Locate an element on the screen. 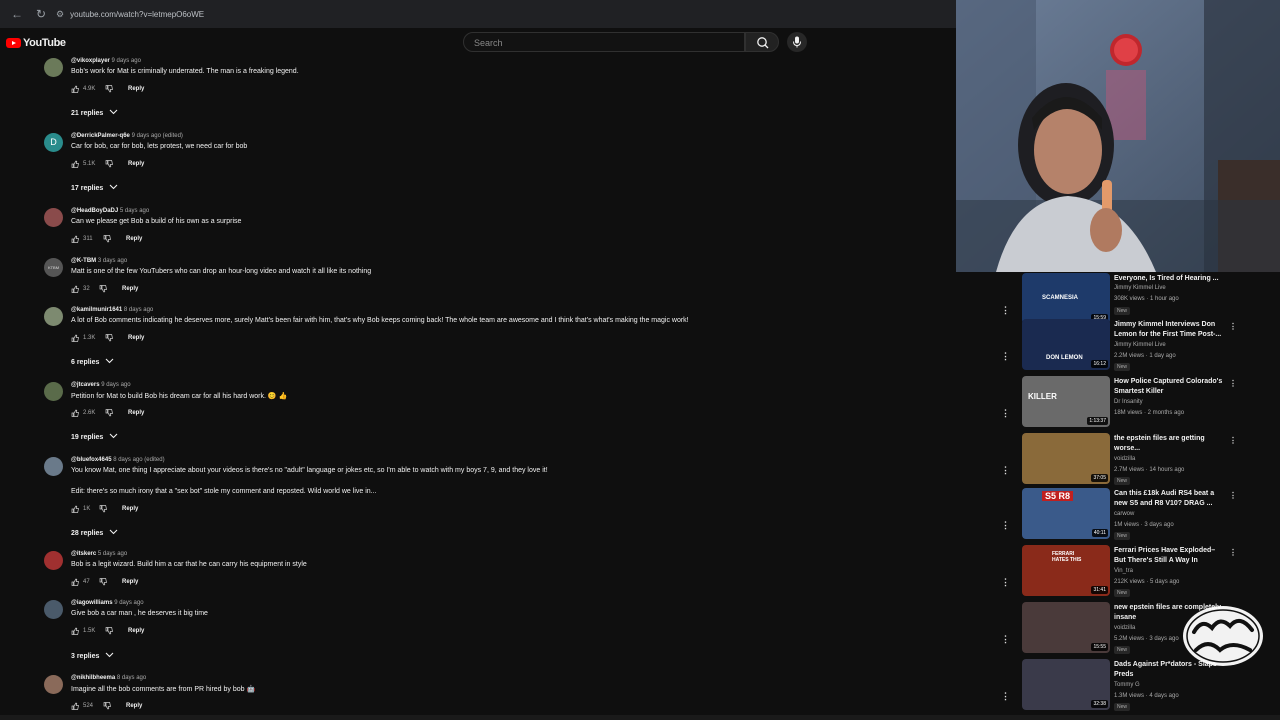 The width and height of the screenshot is (1280, 720). comment-author: @vikoxplayer is located at coordinates (90, 61).